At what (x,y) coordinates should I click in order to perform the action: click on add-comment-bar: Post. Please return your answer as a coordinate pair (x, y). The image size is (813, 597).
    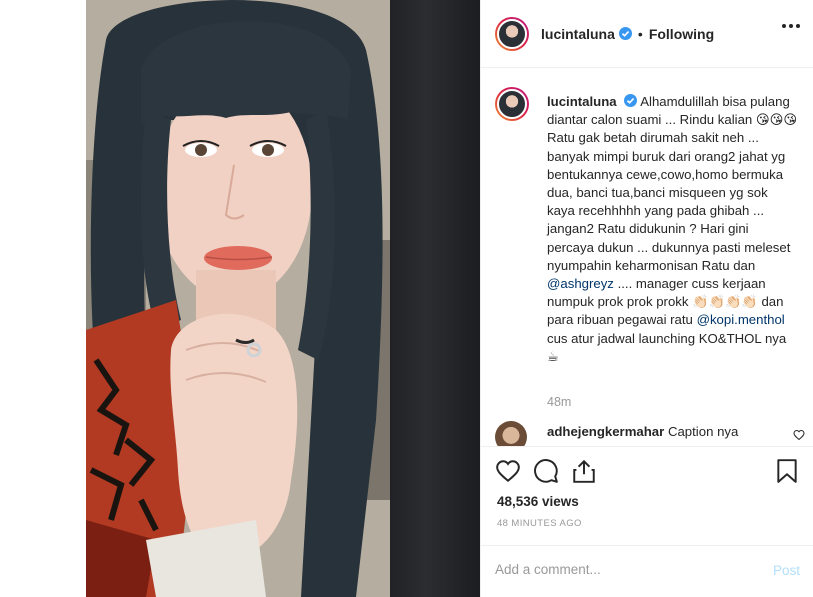
    Looking at the image, I should click on (647, 571).